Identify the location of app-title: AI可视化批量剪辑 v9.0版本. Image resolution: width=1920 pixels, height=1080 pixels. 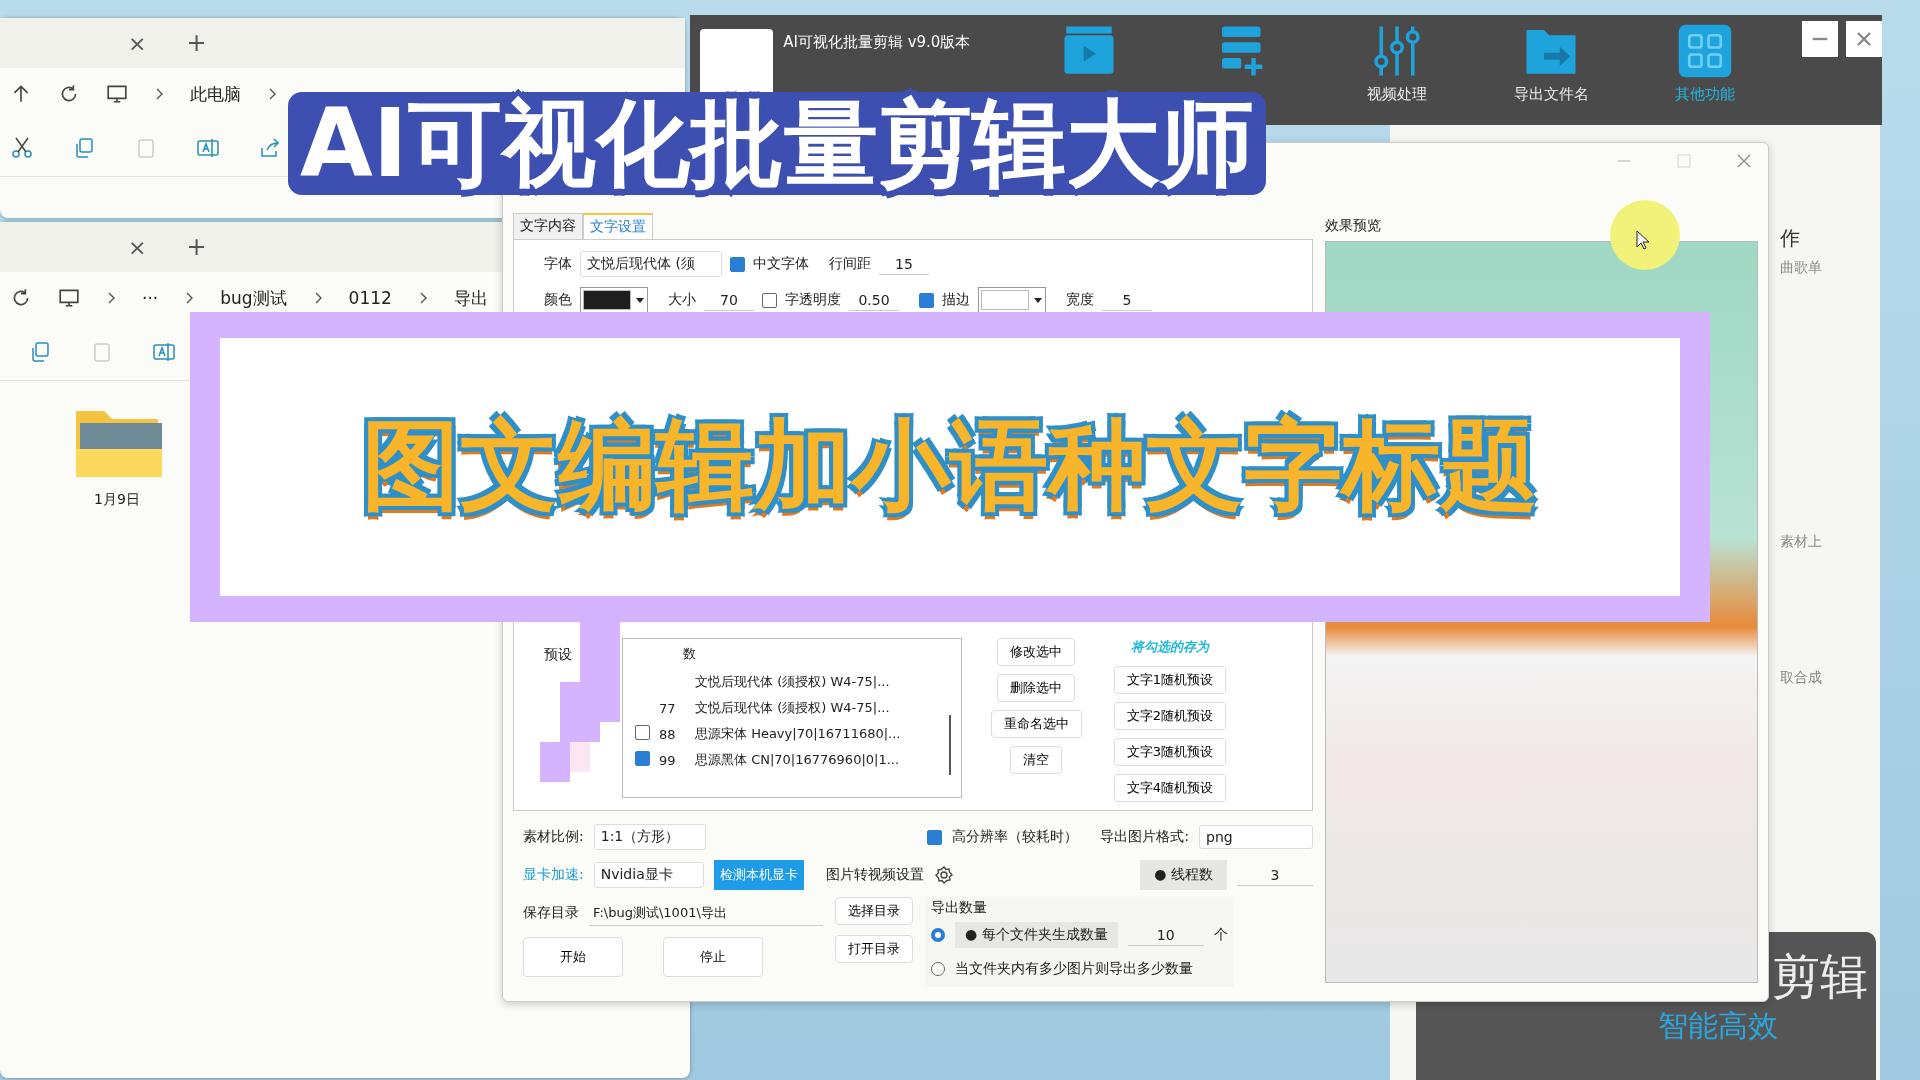
(877, 42).